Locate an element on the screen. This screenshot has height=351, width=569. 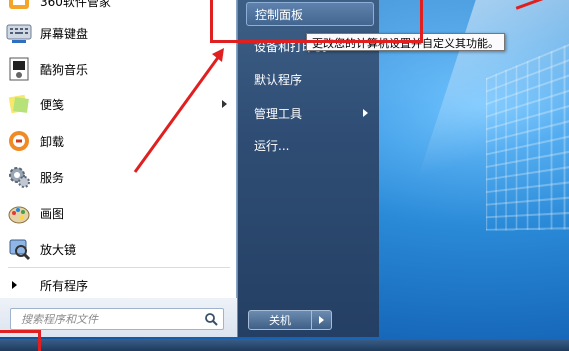
program-item-onscreen-keyboard: 屏幕键盘 is located at coordinates (118, 33).